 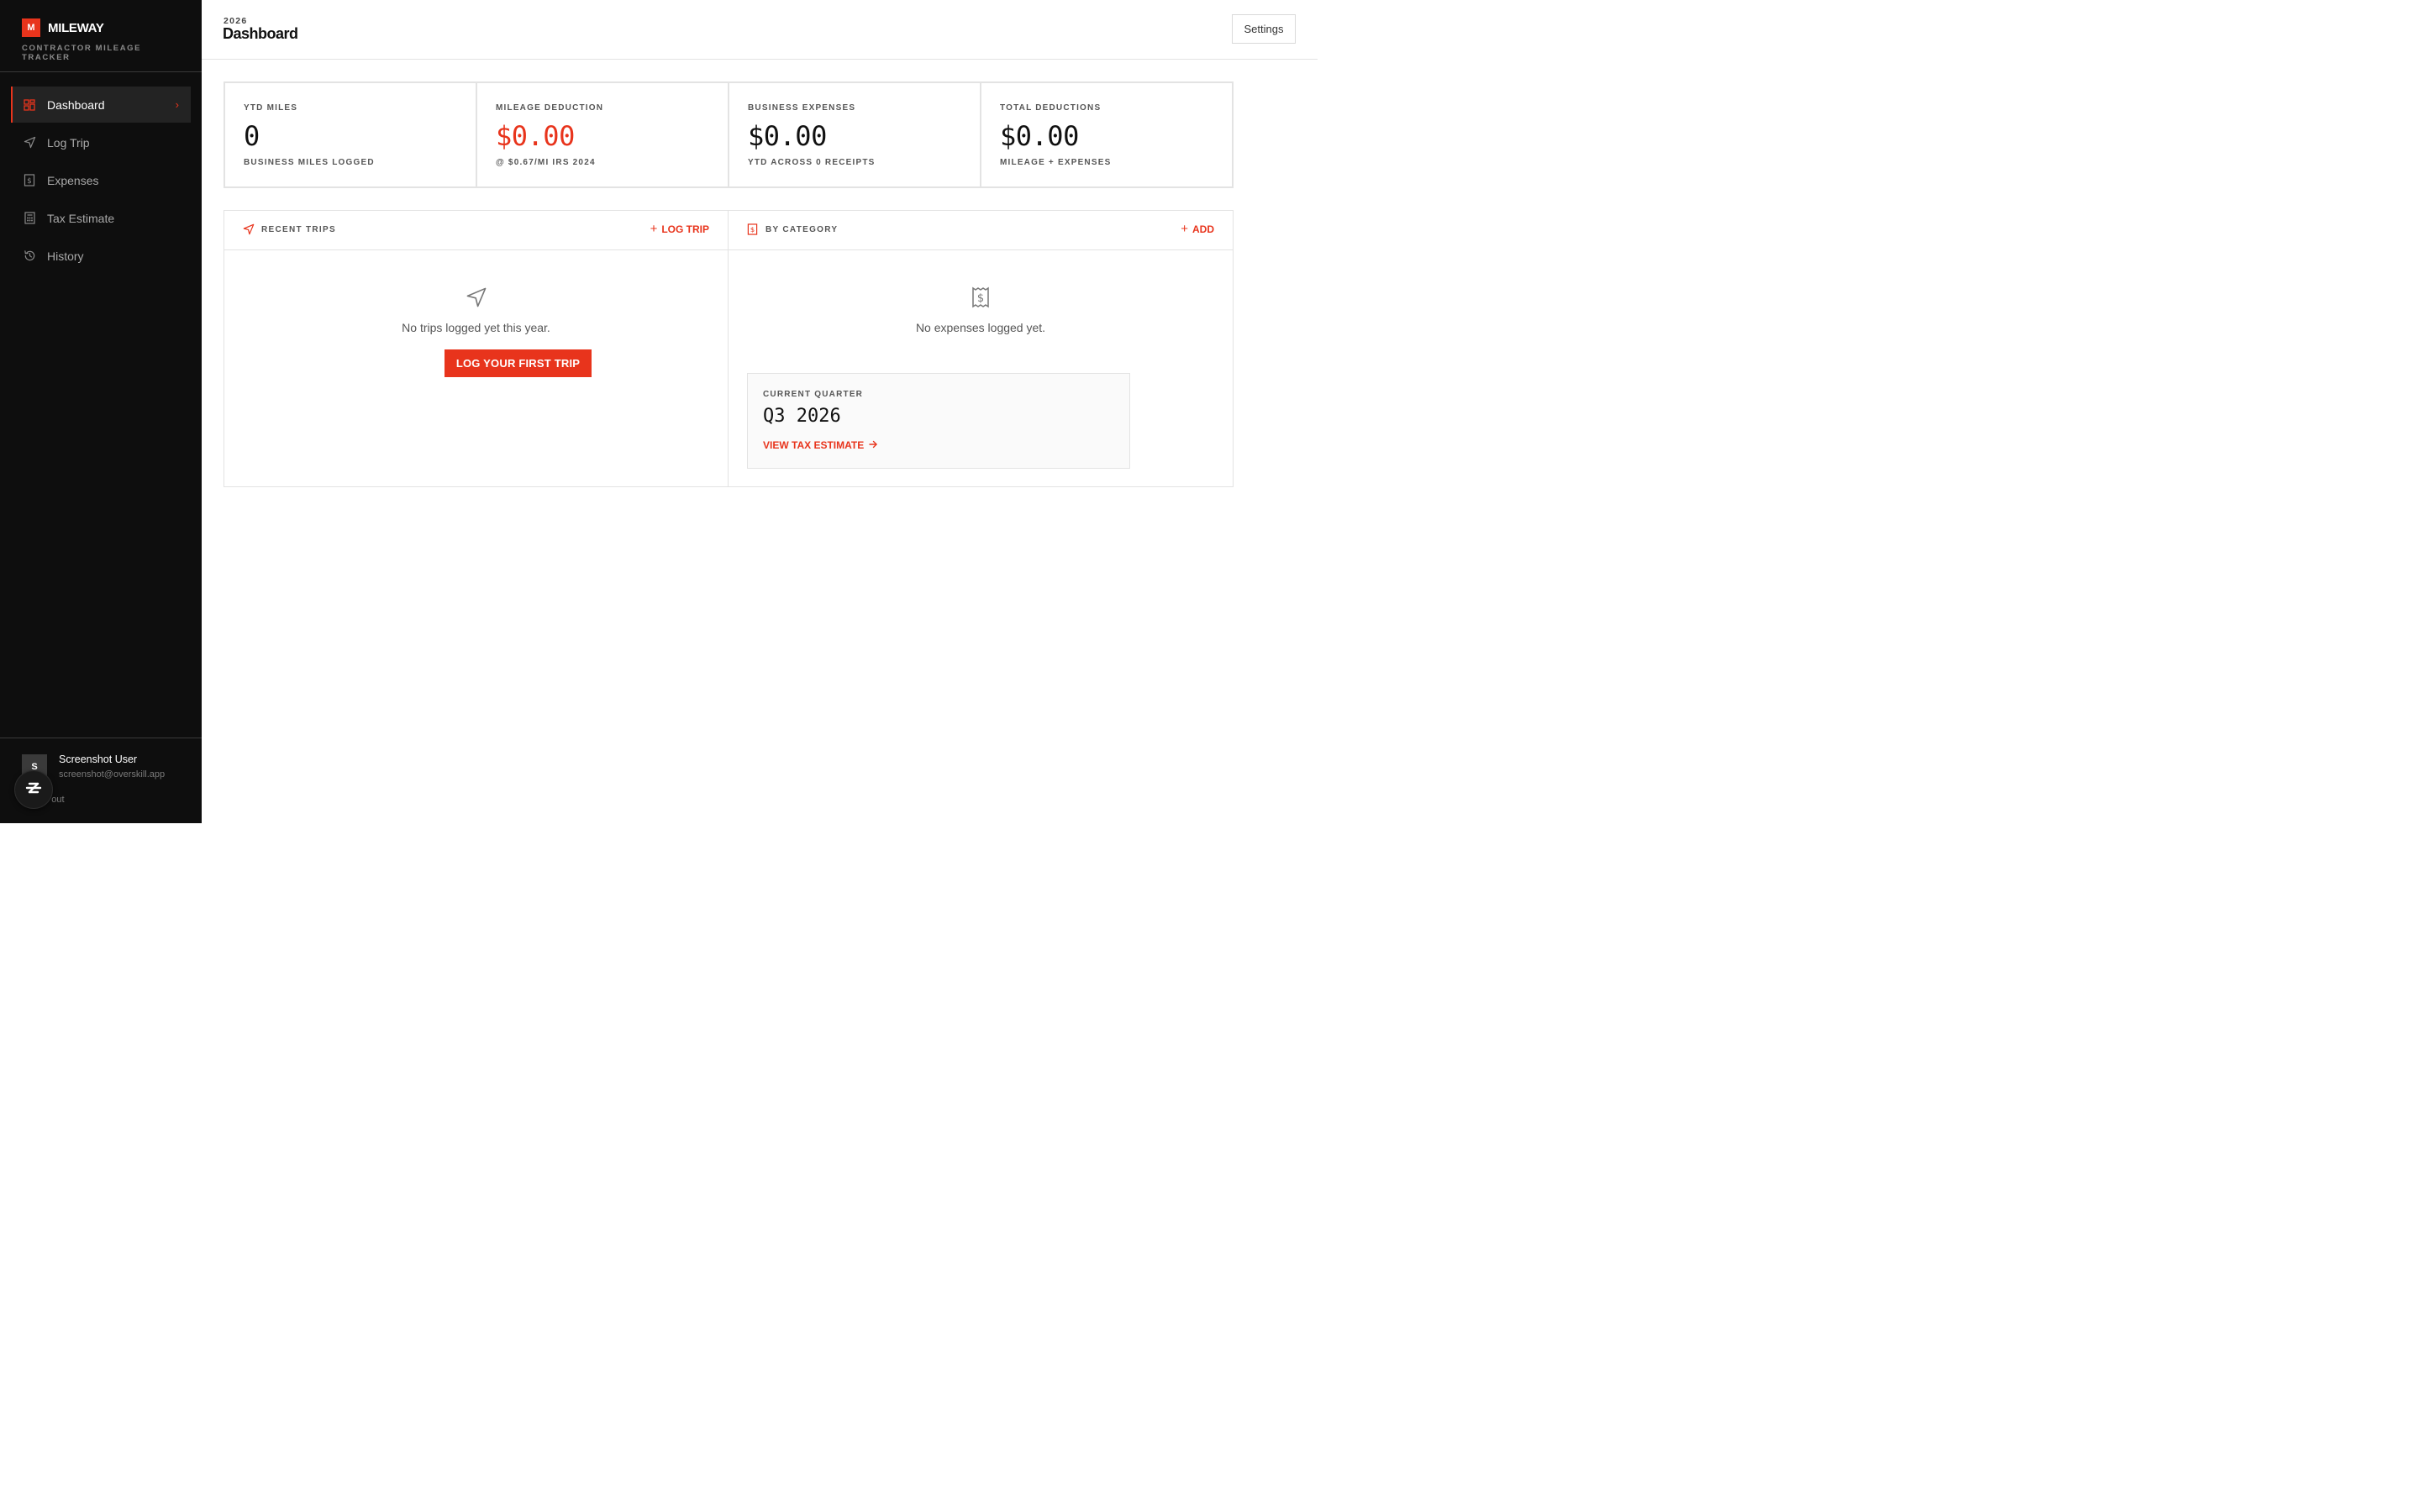 I want to click on sidebar-item-tax-estimate: Tax Estimate, so click(x=101, y=218).